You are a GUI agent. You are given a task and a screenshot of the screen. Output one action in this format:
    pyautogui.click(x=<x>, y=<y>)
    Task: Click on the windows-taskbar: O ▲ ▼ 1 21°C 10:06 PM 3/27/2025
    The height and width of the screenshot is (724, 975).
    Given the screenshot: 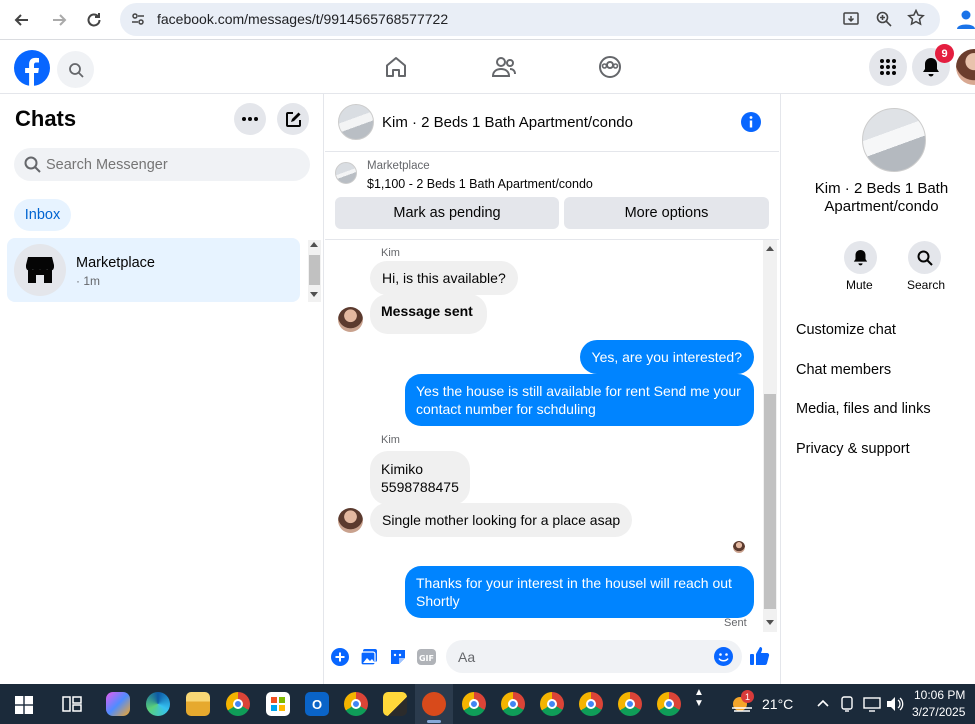 What is the action you would take?
    pyautogui.click(x=487, y=704)
    